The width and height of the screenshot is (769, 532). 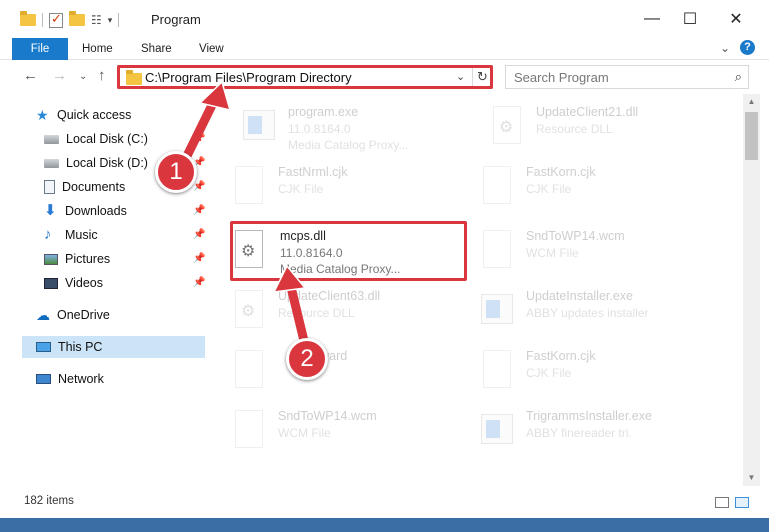 I want to click on file-name: UpdateClient63.dll, so click(x=329, y=296).